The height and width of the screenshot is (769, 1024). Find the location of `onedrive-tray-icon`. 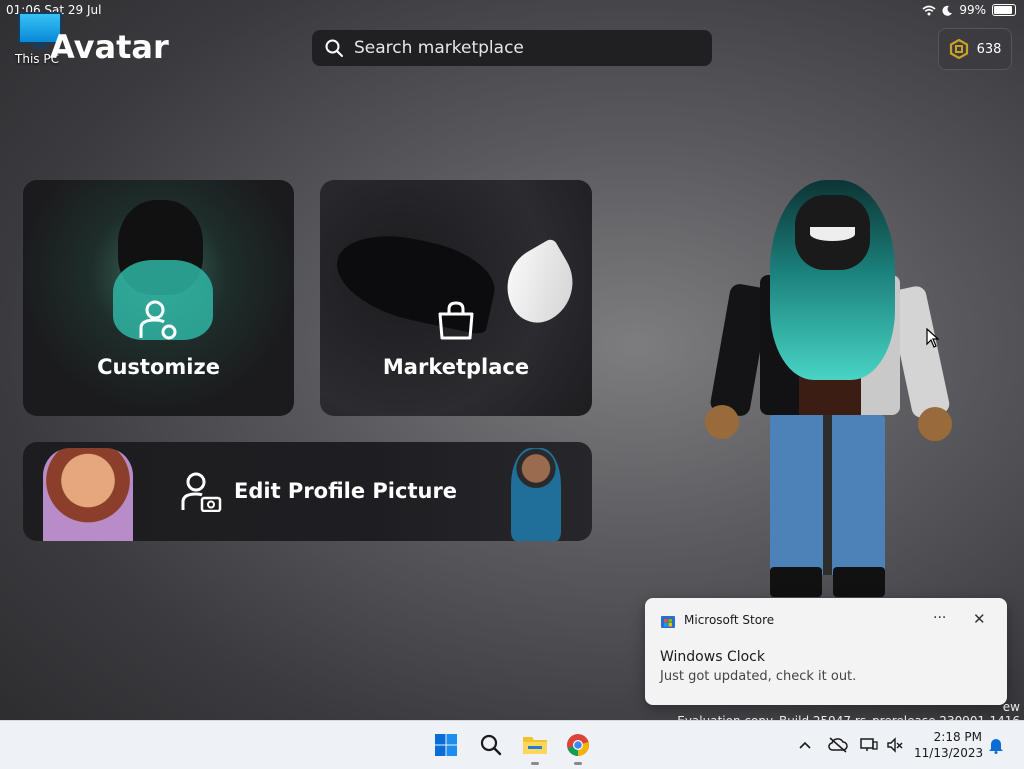

onedrive-tray-icon is located at coordinates (838, 745).